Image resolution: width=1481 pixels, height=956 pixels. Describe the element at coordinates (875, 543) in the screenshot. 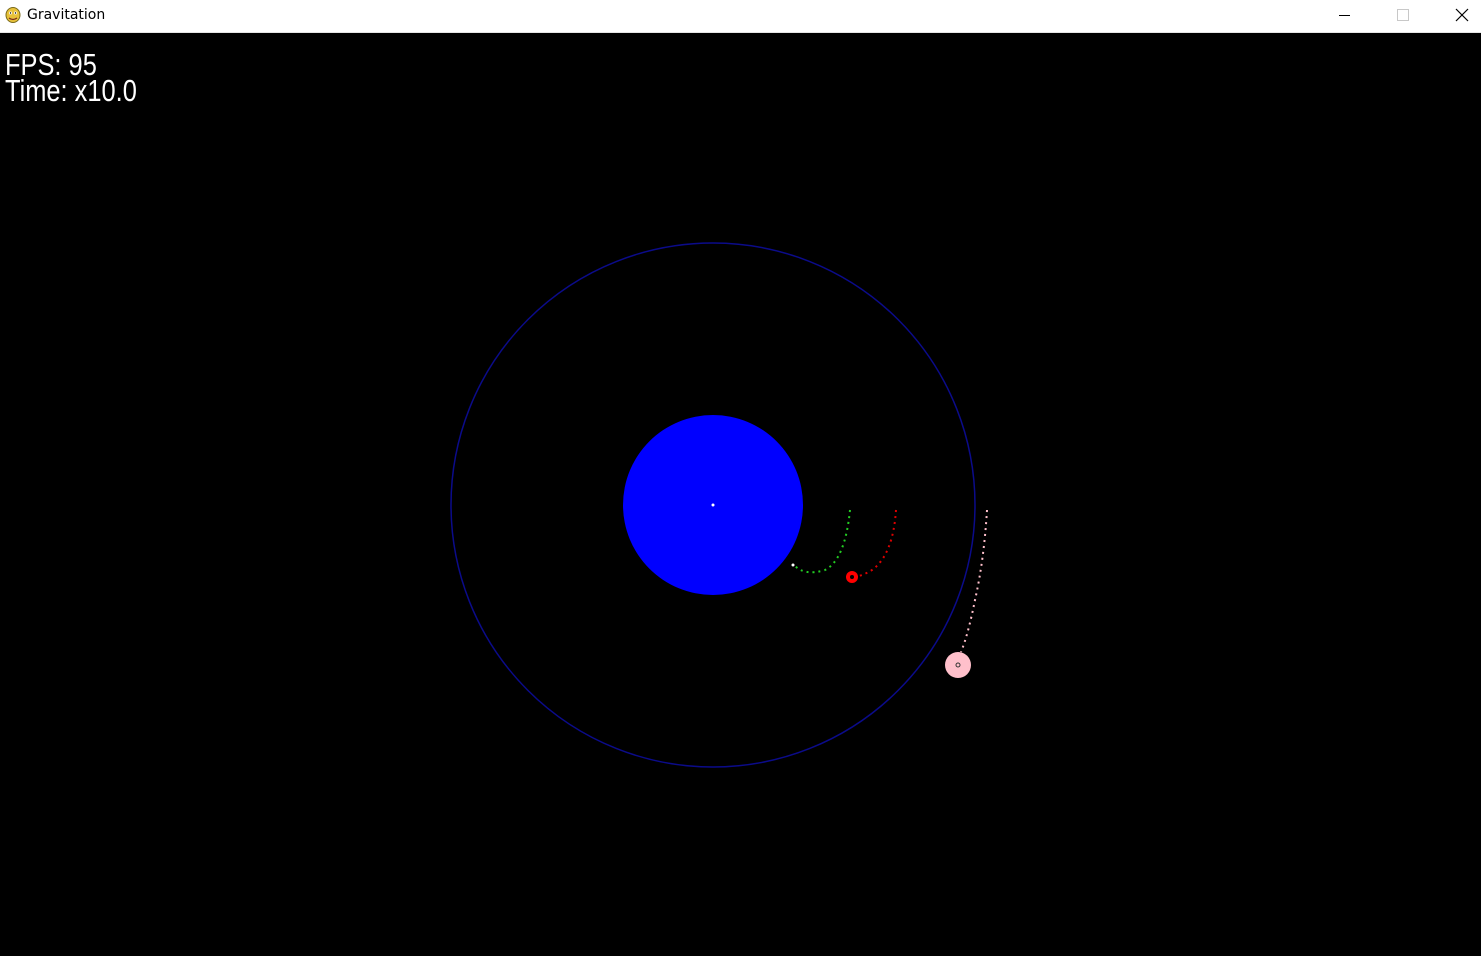

I see `red-satellite-trail` at that location.